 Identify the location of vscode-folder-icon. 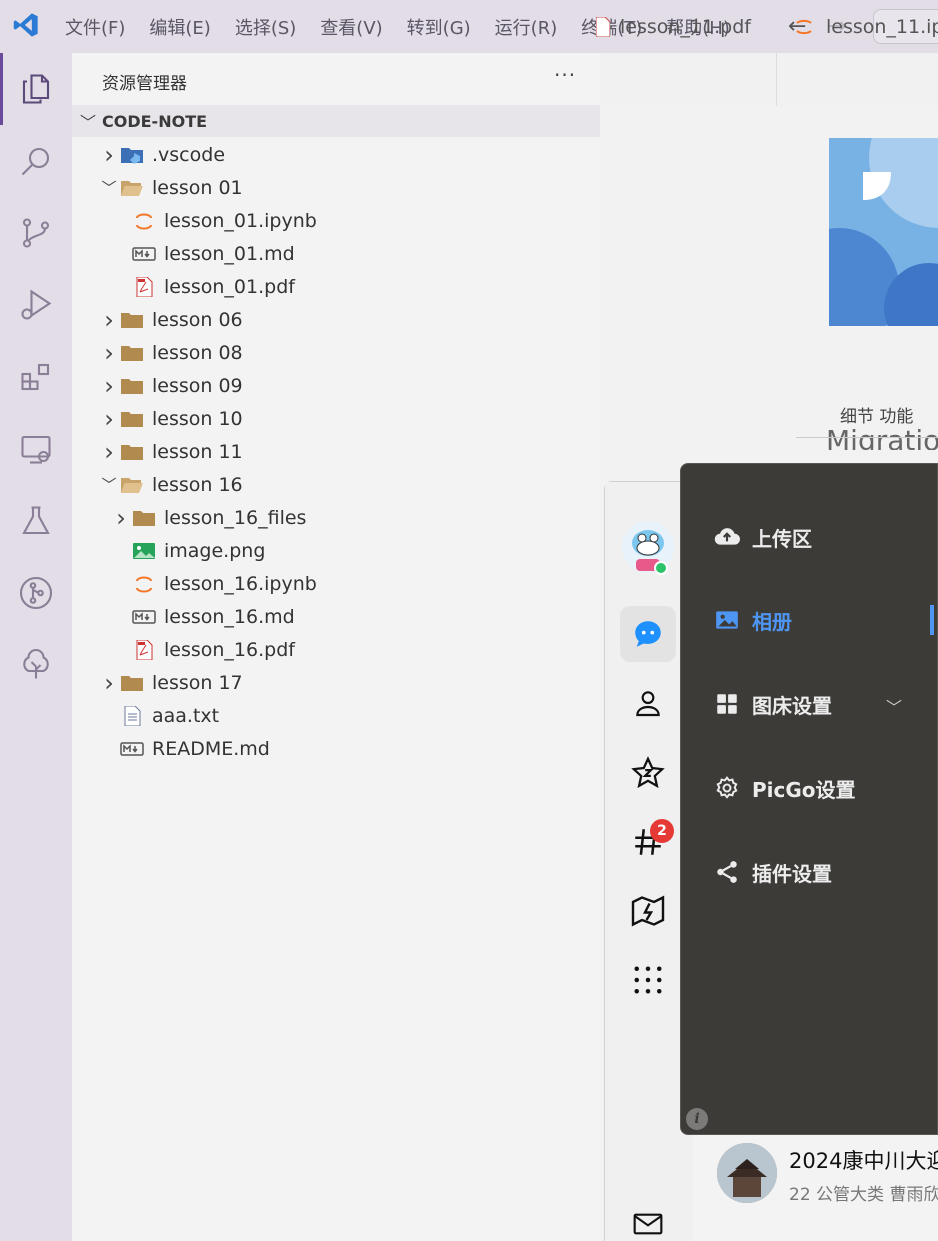
(132, 155).